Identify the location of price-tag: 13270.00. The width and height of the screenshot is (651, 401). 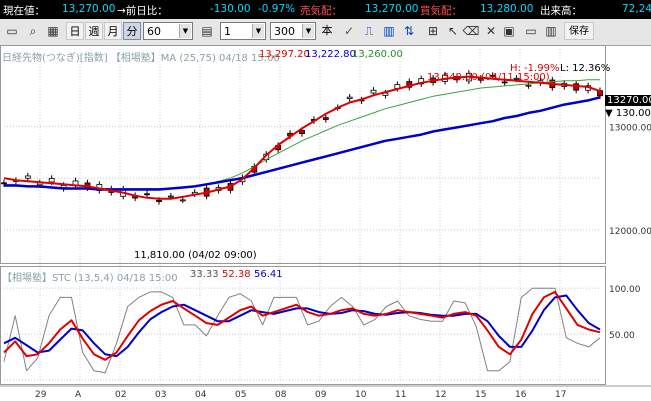
(628, 100).